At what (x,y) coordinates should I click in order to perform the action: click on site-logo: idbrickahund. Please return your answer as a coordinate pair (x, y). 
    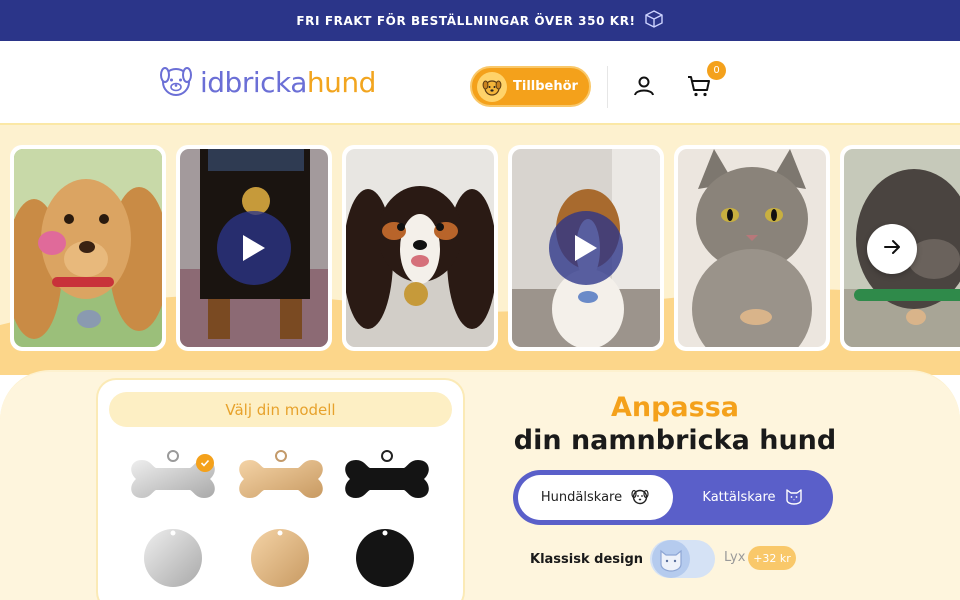
    Looking at the image, I should click on (267, 83).